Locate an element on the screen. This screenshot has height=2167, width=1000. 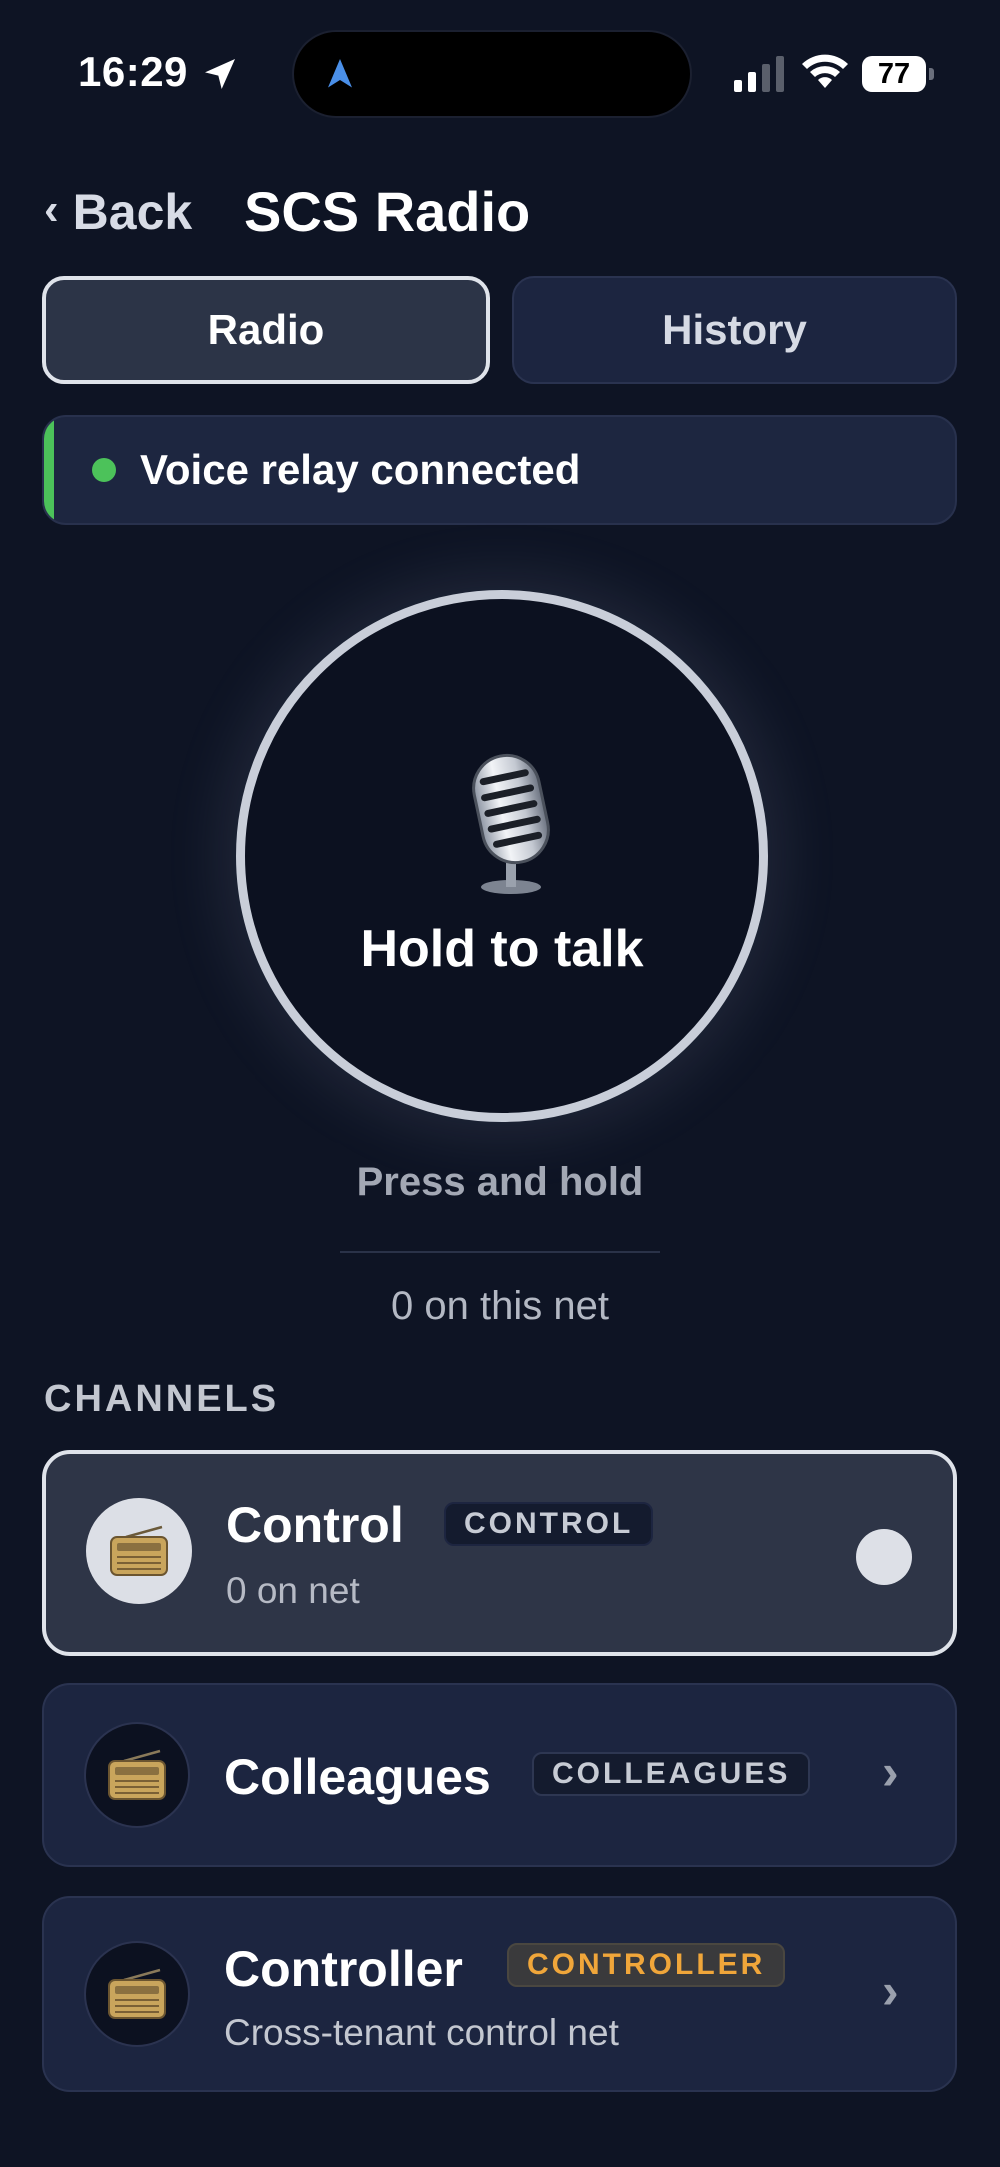
battery-cap is located at coordinates (931, 74).